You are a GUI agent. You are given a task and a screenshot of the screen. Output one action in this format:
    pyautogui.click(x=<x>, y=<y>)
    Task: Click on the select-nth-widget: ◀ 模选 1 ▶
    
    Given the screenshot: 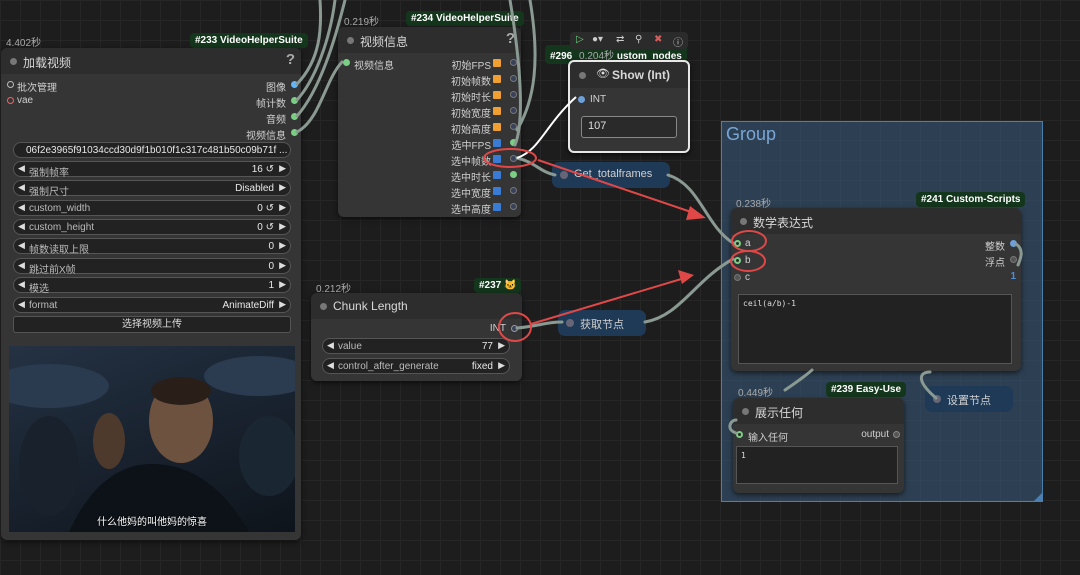 What is the action you would take?
    pyautogui.click(x=152, y=286)
    